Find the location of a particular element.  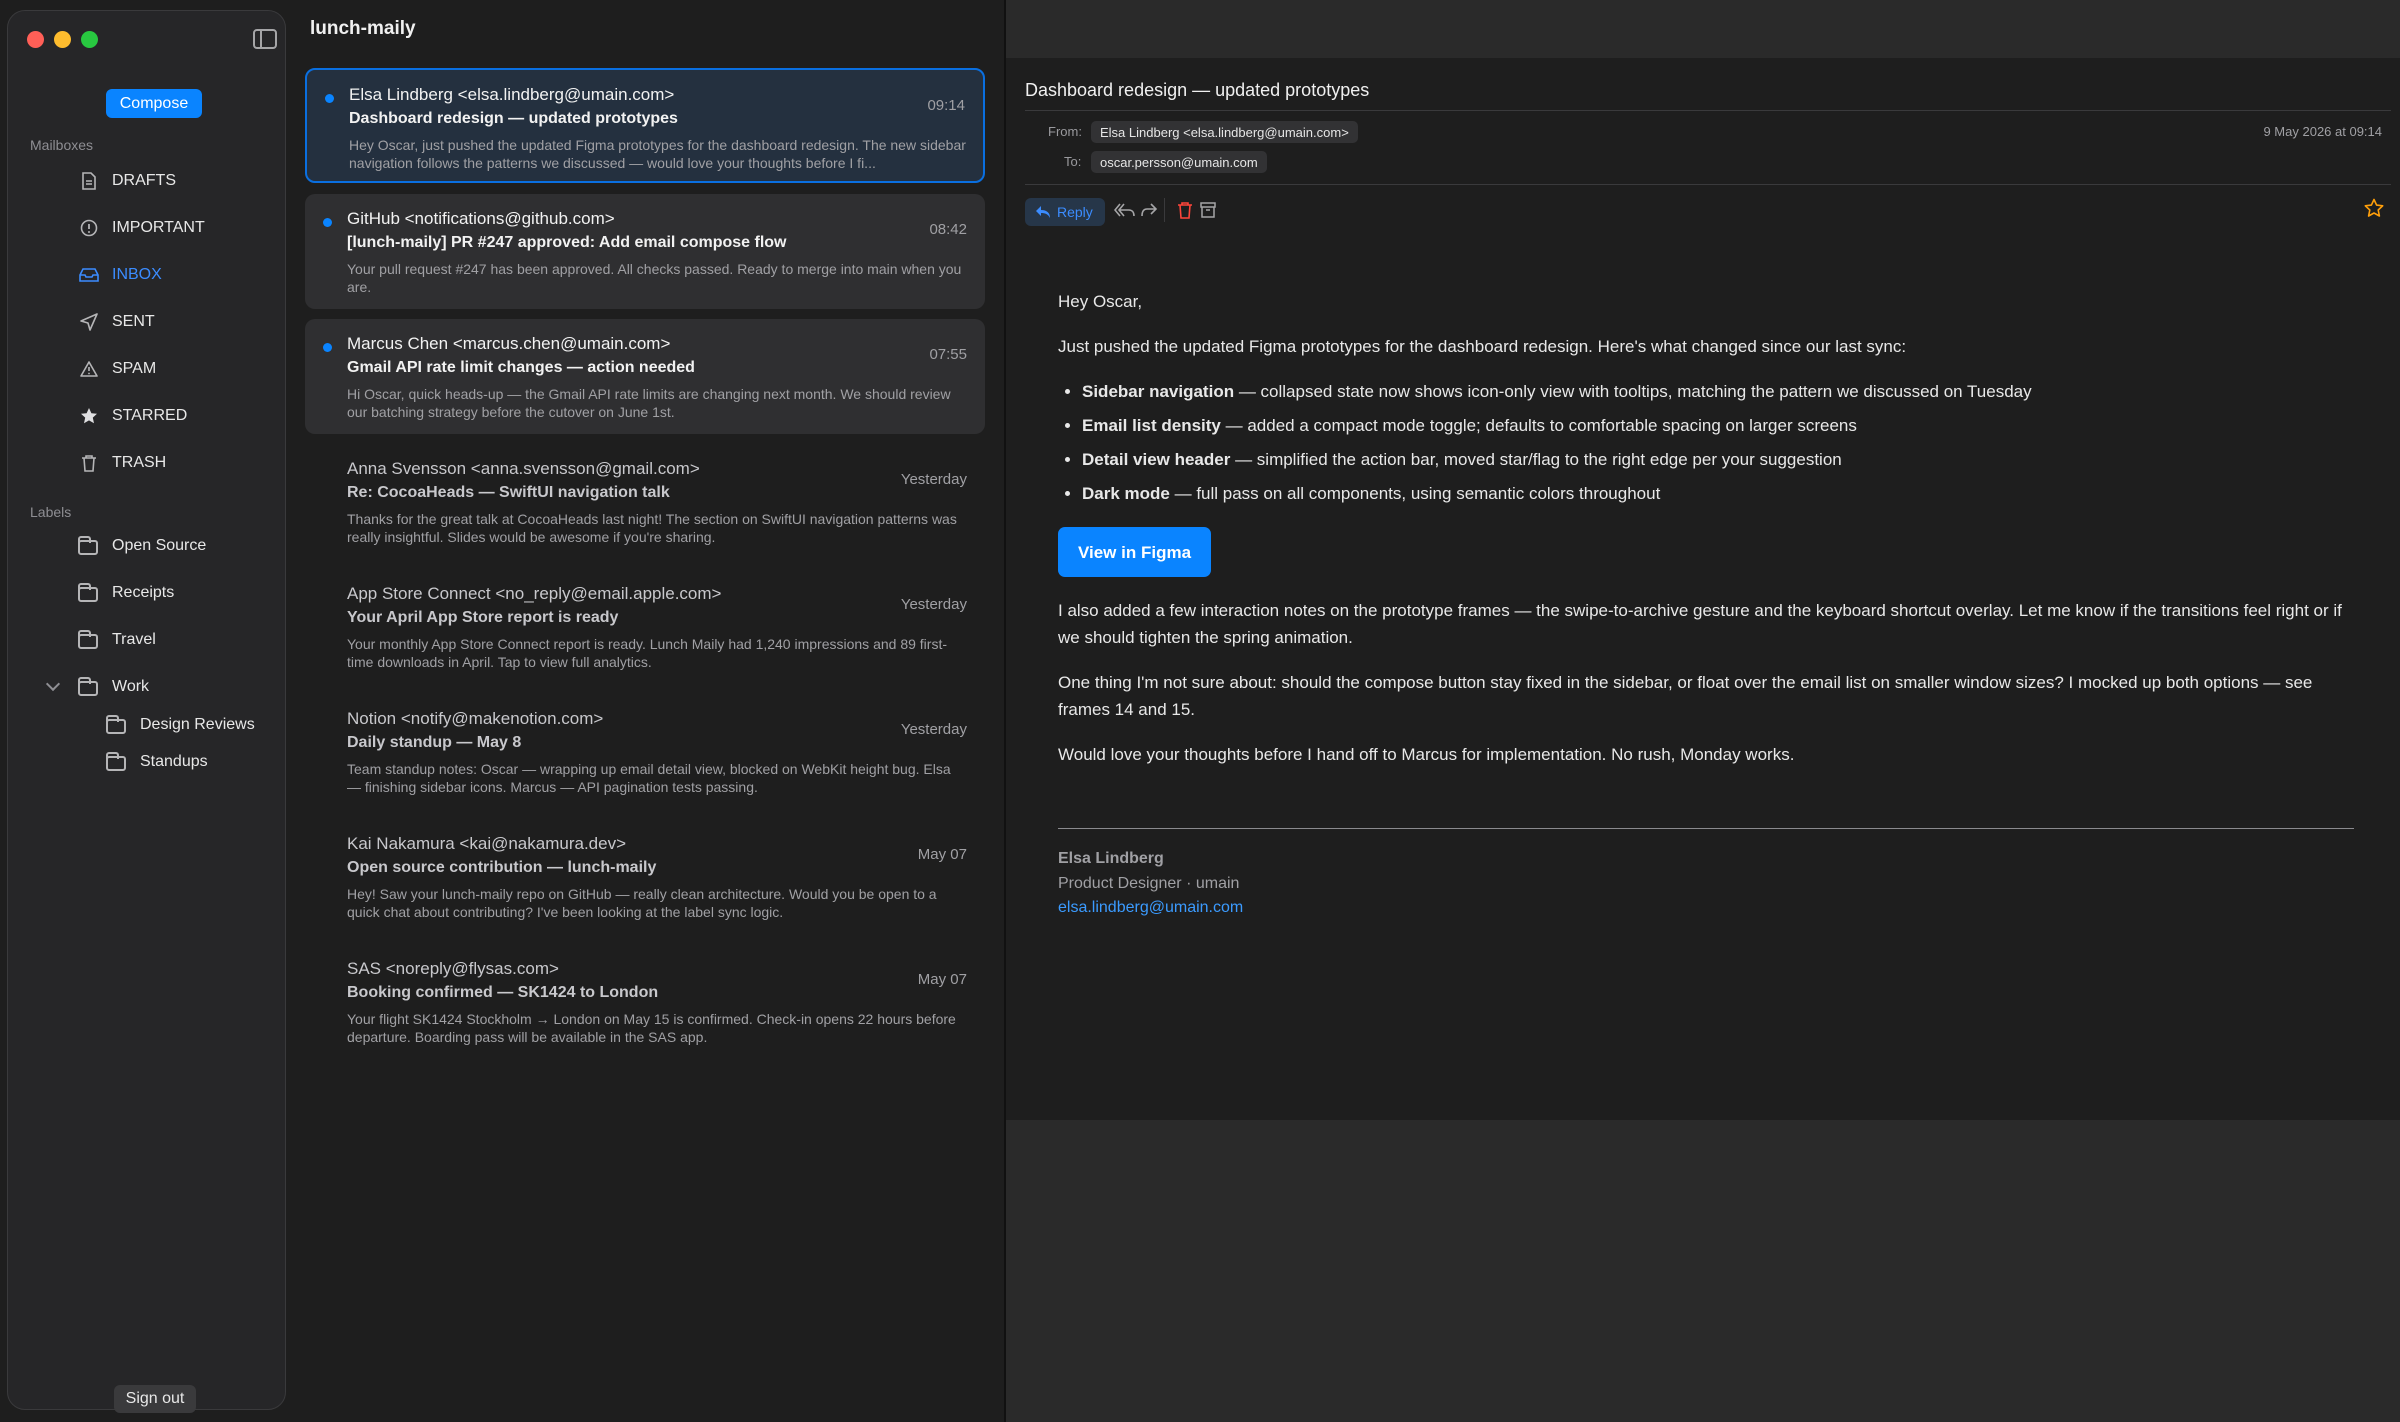

sidebar-item-starred: STARRED is located at coordinates (178, 416).